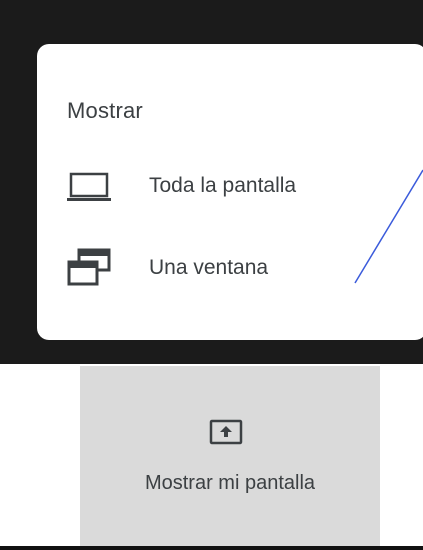 This screenshot has width=423, height=550. I want to click on menu-title: Mostrar, so click(105, 110).